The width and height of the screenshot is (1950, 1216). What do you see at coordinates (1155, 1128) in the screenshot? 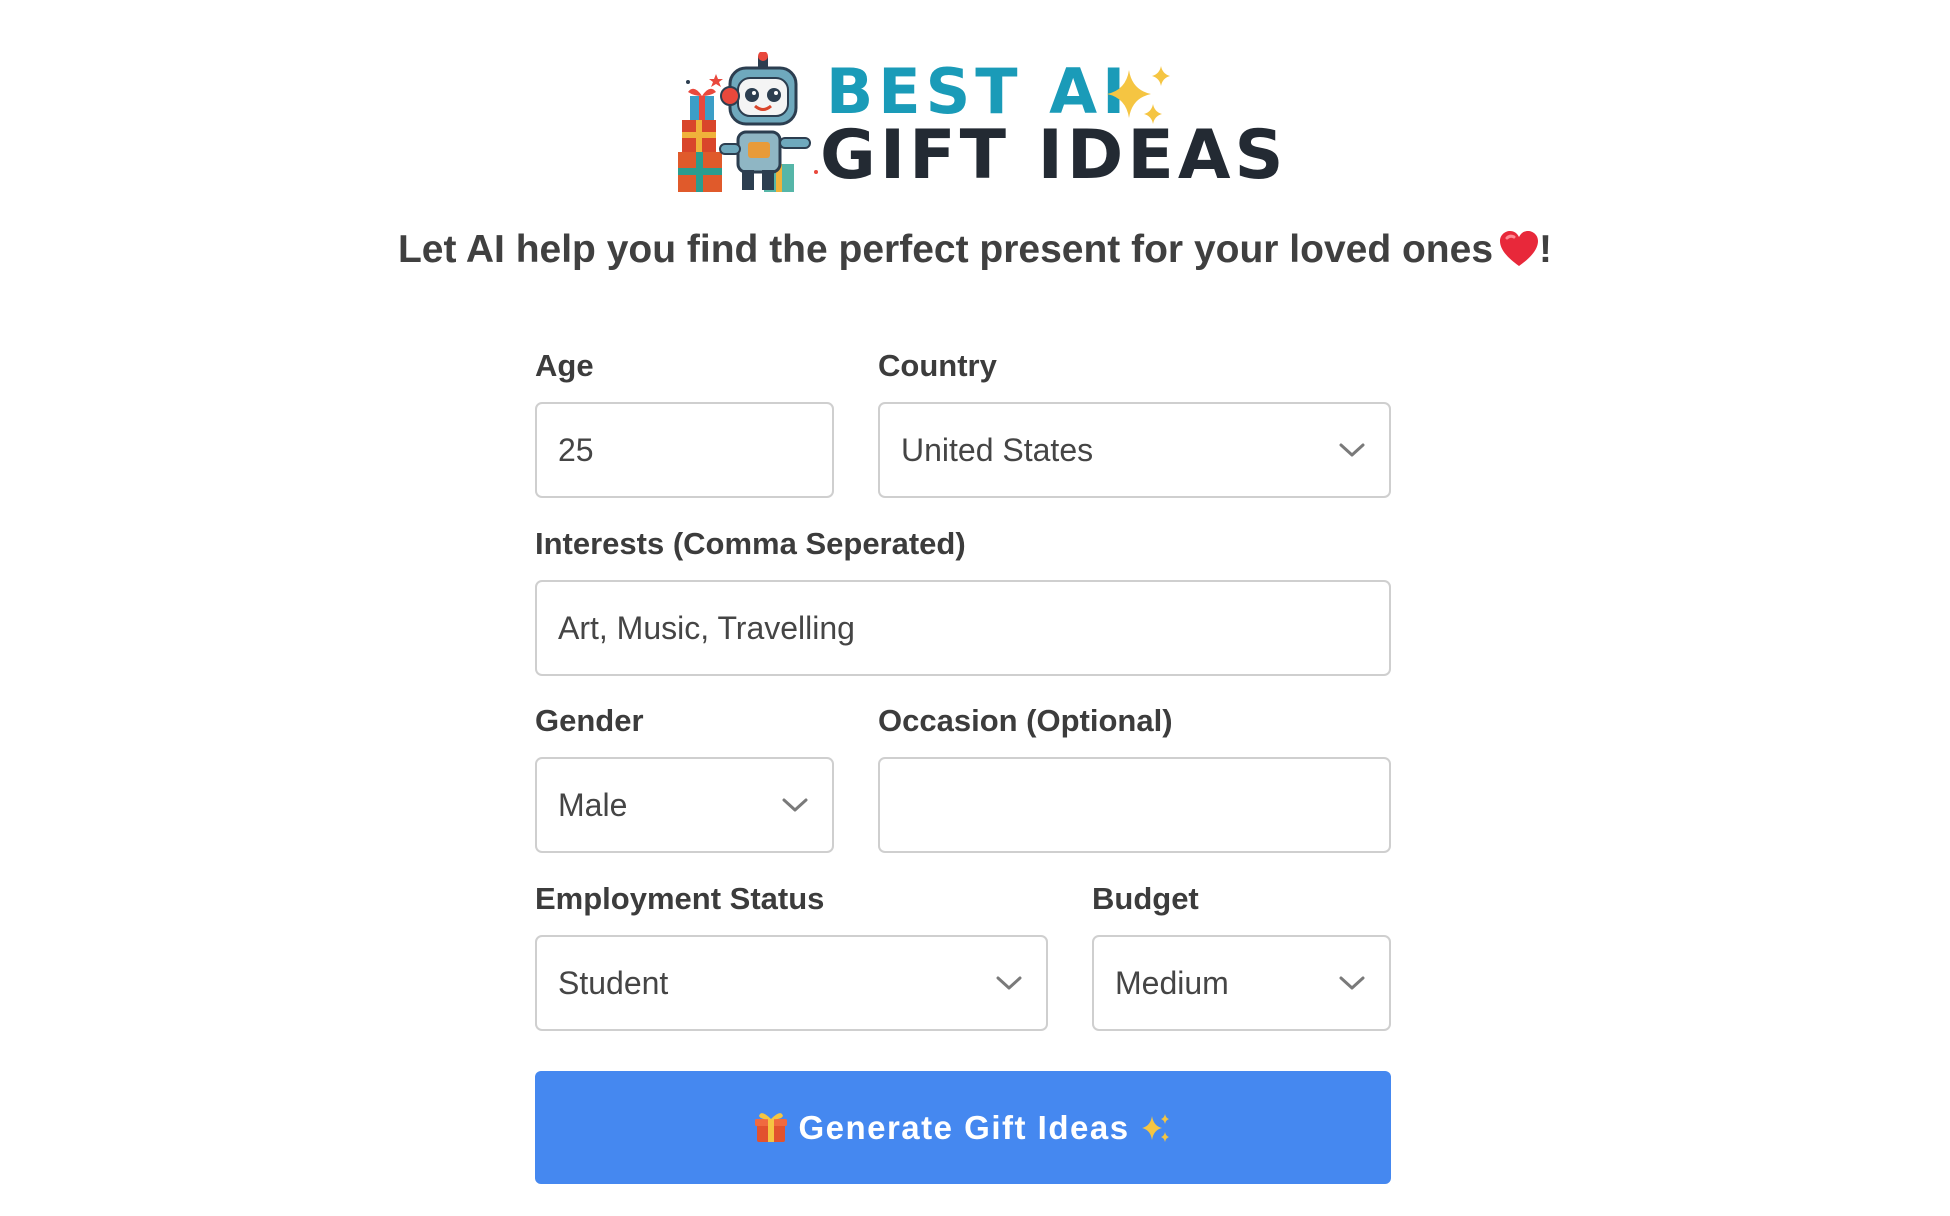
I see `sparkles-icon` at bounding box center [1155, 1128].